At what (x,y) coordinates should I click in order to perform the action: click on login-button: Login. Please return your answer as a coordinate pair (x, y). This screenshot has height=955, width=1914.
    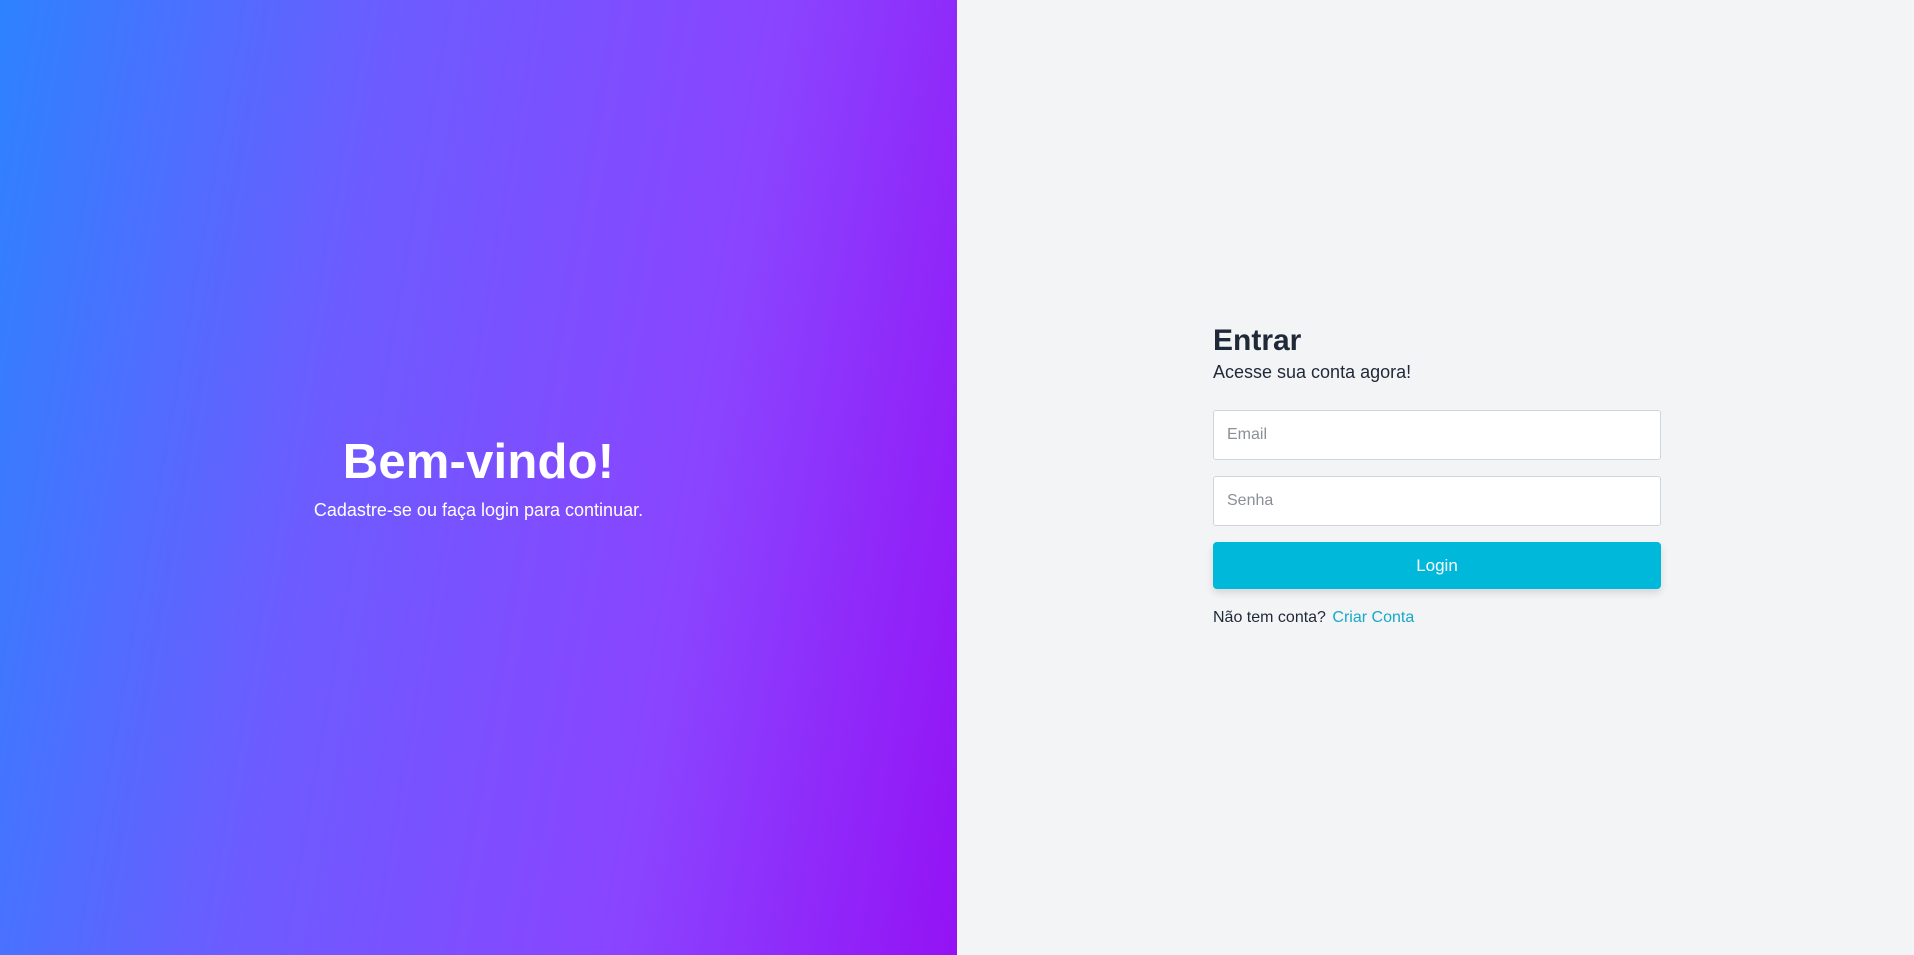
    Looking at the image, I should click on (1437, 565).